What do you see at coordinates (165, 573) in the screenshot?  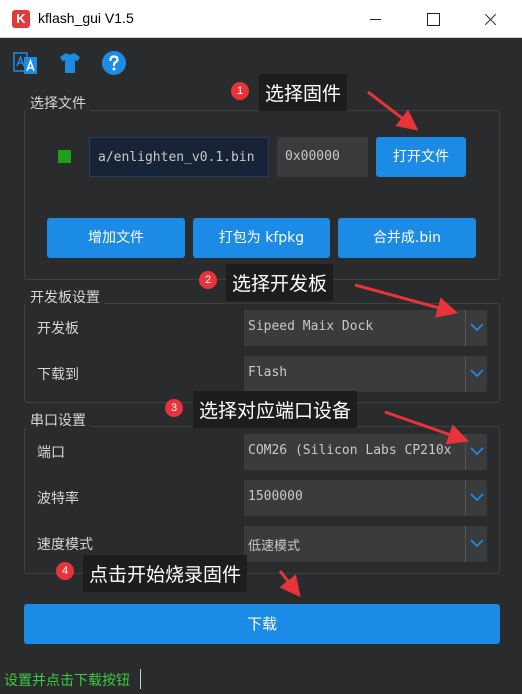 I see `annotation-4-text: 点击开始烧录固件` at bounding box center [165, 573].